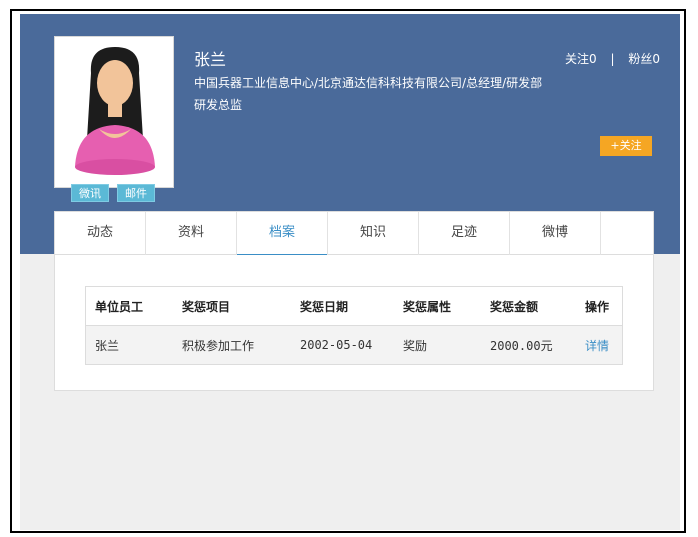 Image resolution: width=698 pixels, height=537 pixels. Describe the element at coordinates (232, 345) in the screenshot. I see `cell-item: 积极参加工作` at that location.